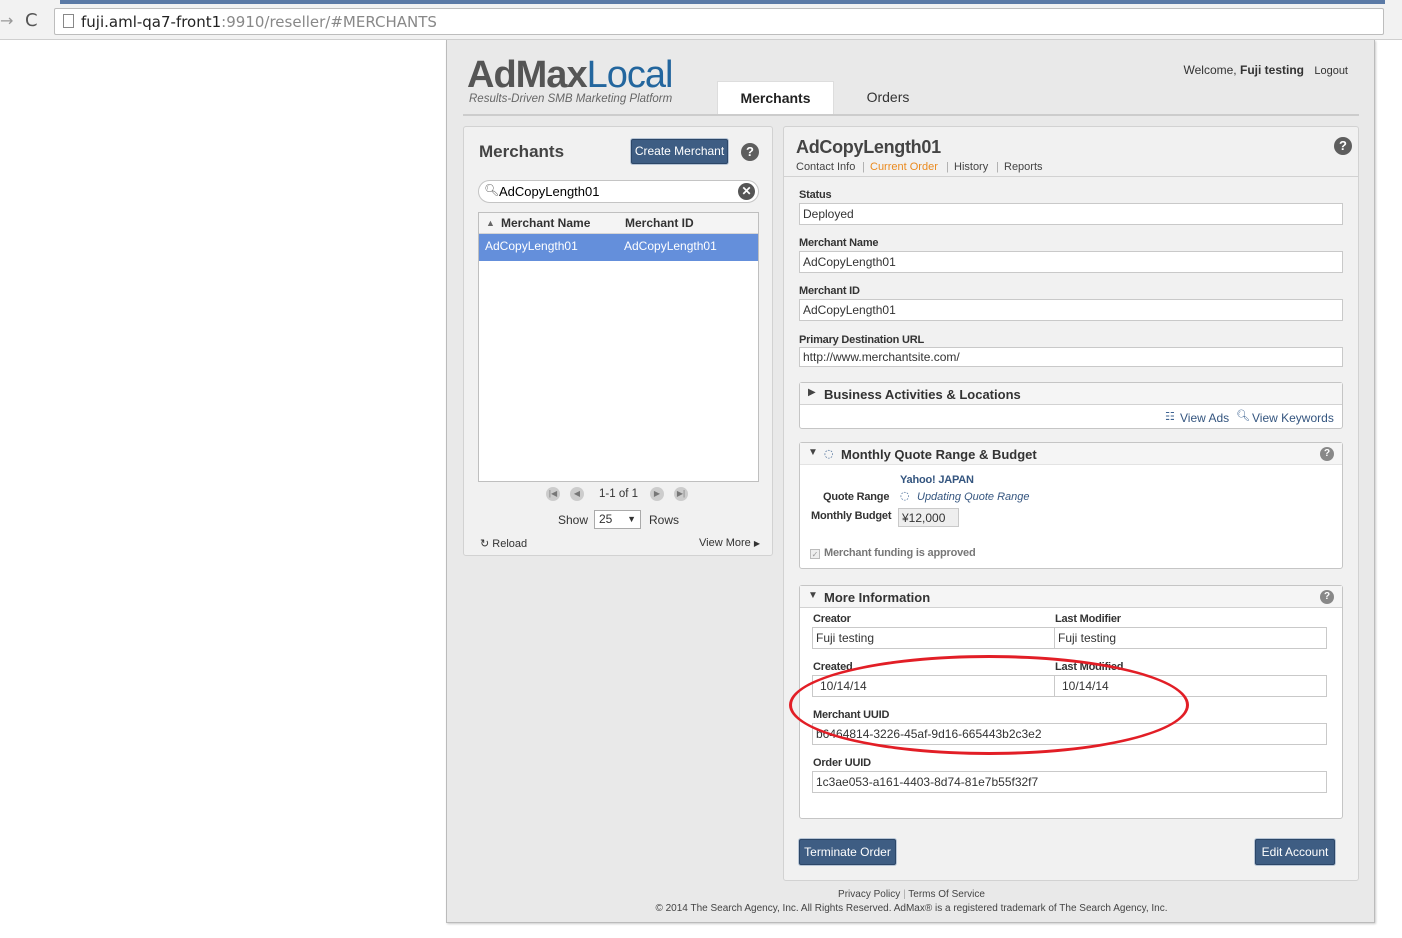  I want to click on merchant-name-field: AdCopyLength01, so click(1071, 262).